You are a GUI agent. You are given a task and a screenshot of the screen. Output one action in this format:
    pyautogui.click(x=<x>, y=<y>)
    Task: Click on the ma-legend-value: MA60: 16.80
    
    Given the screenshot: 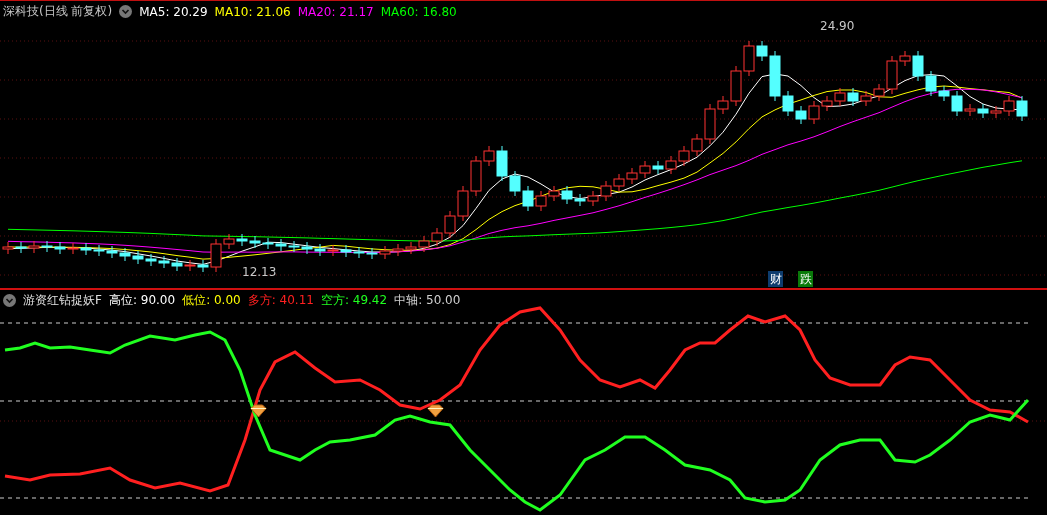 What is the action you would take?
    pyautogui.click(x=418, y=11)
    